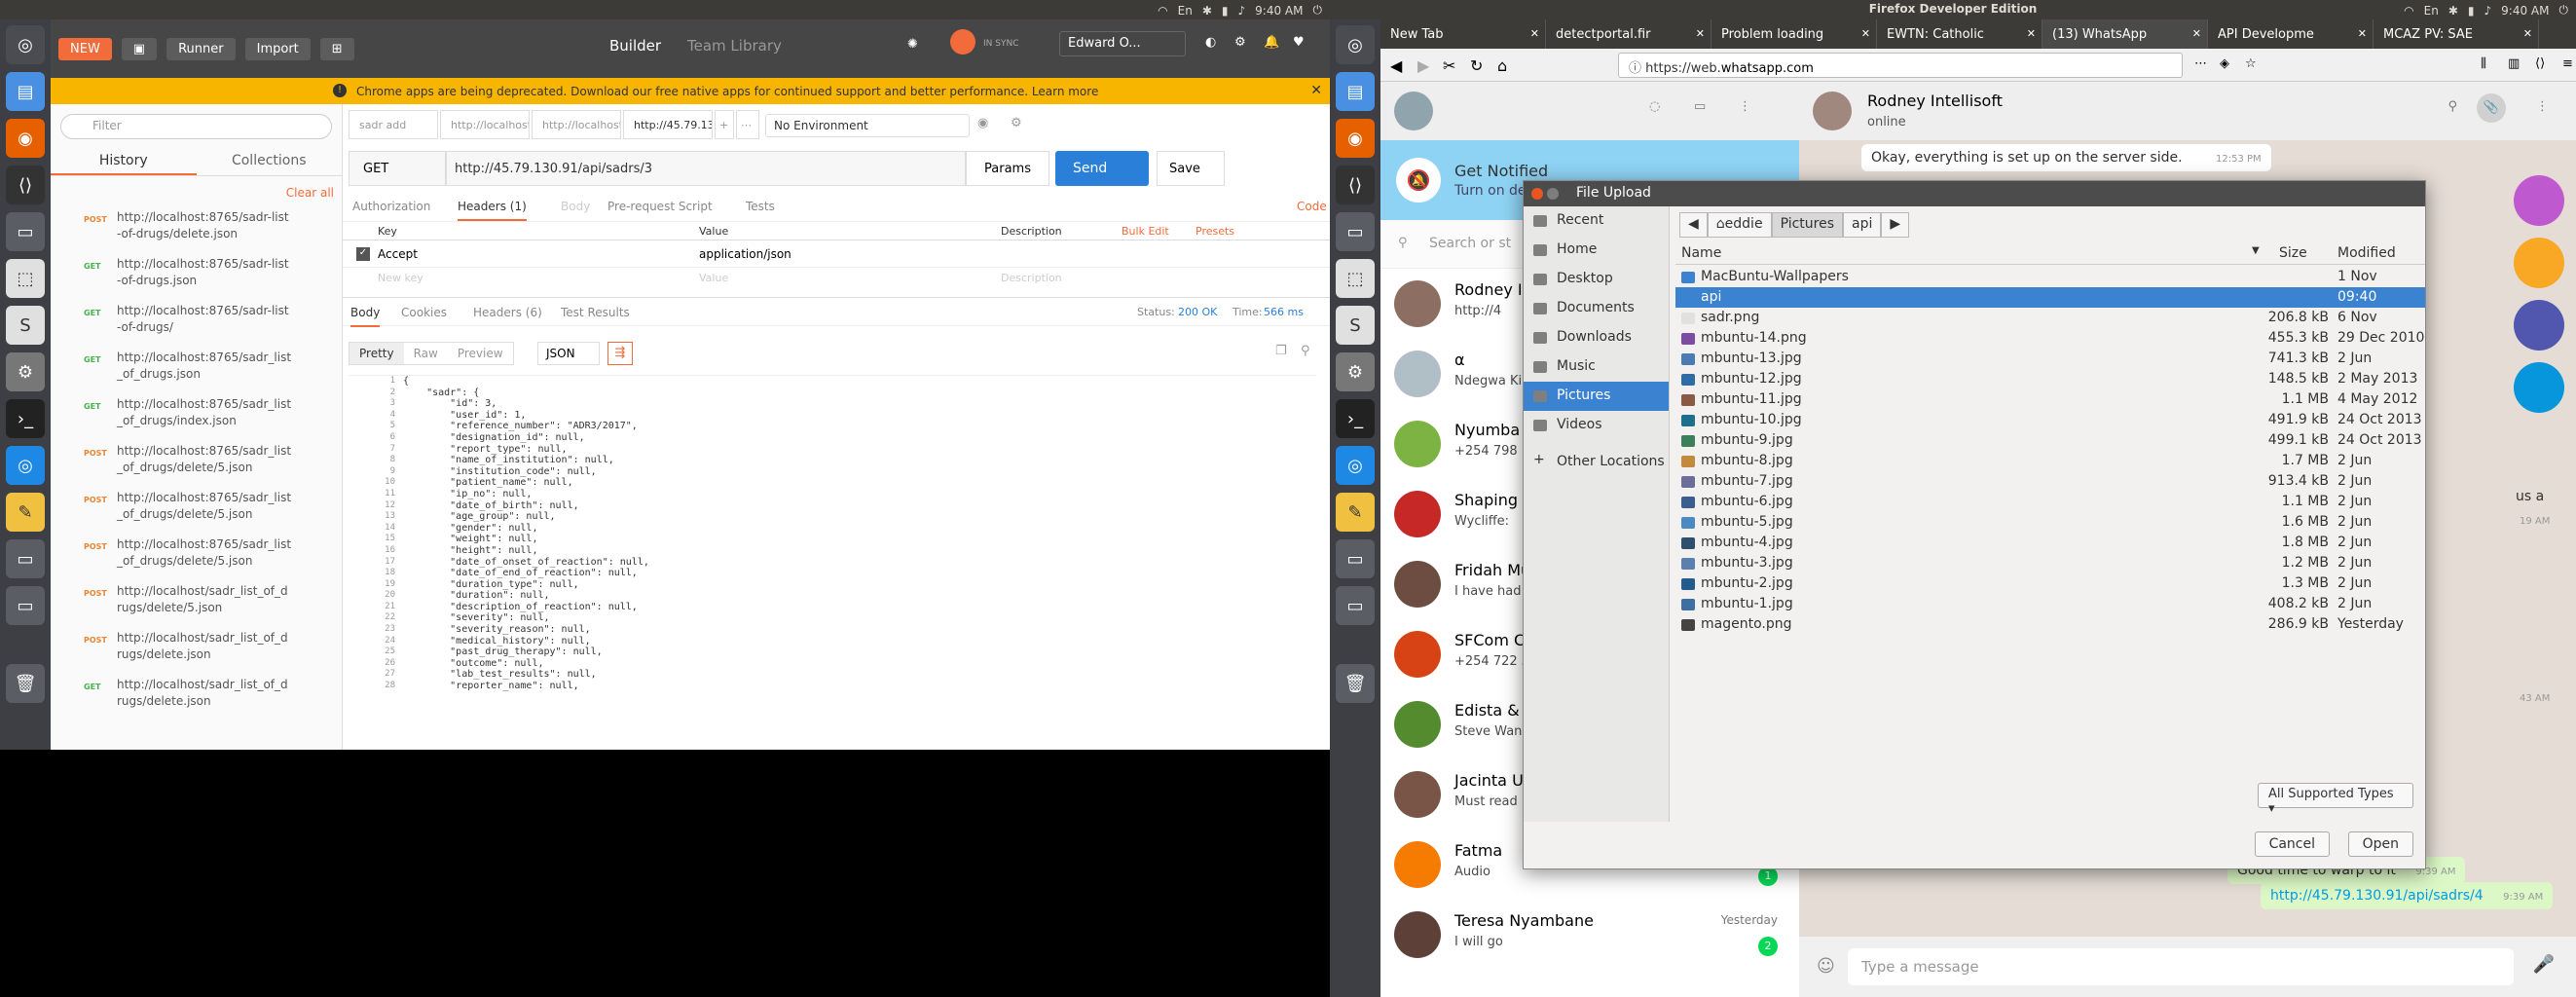 The width and height of the screenshot is (2576, 997). Describe the element at coordinates (25, 683) in the screenshot. I see `trash-icon: 🗑` at that location.